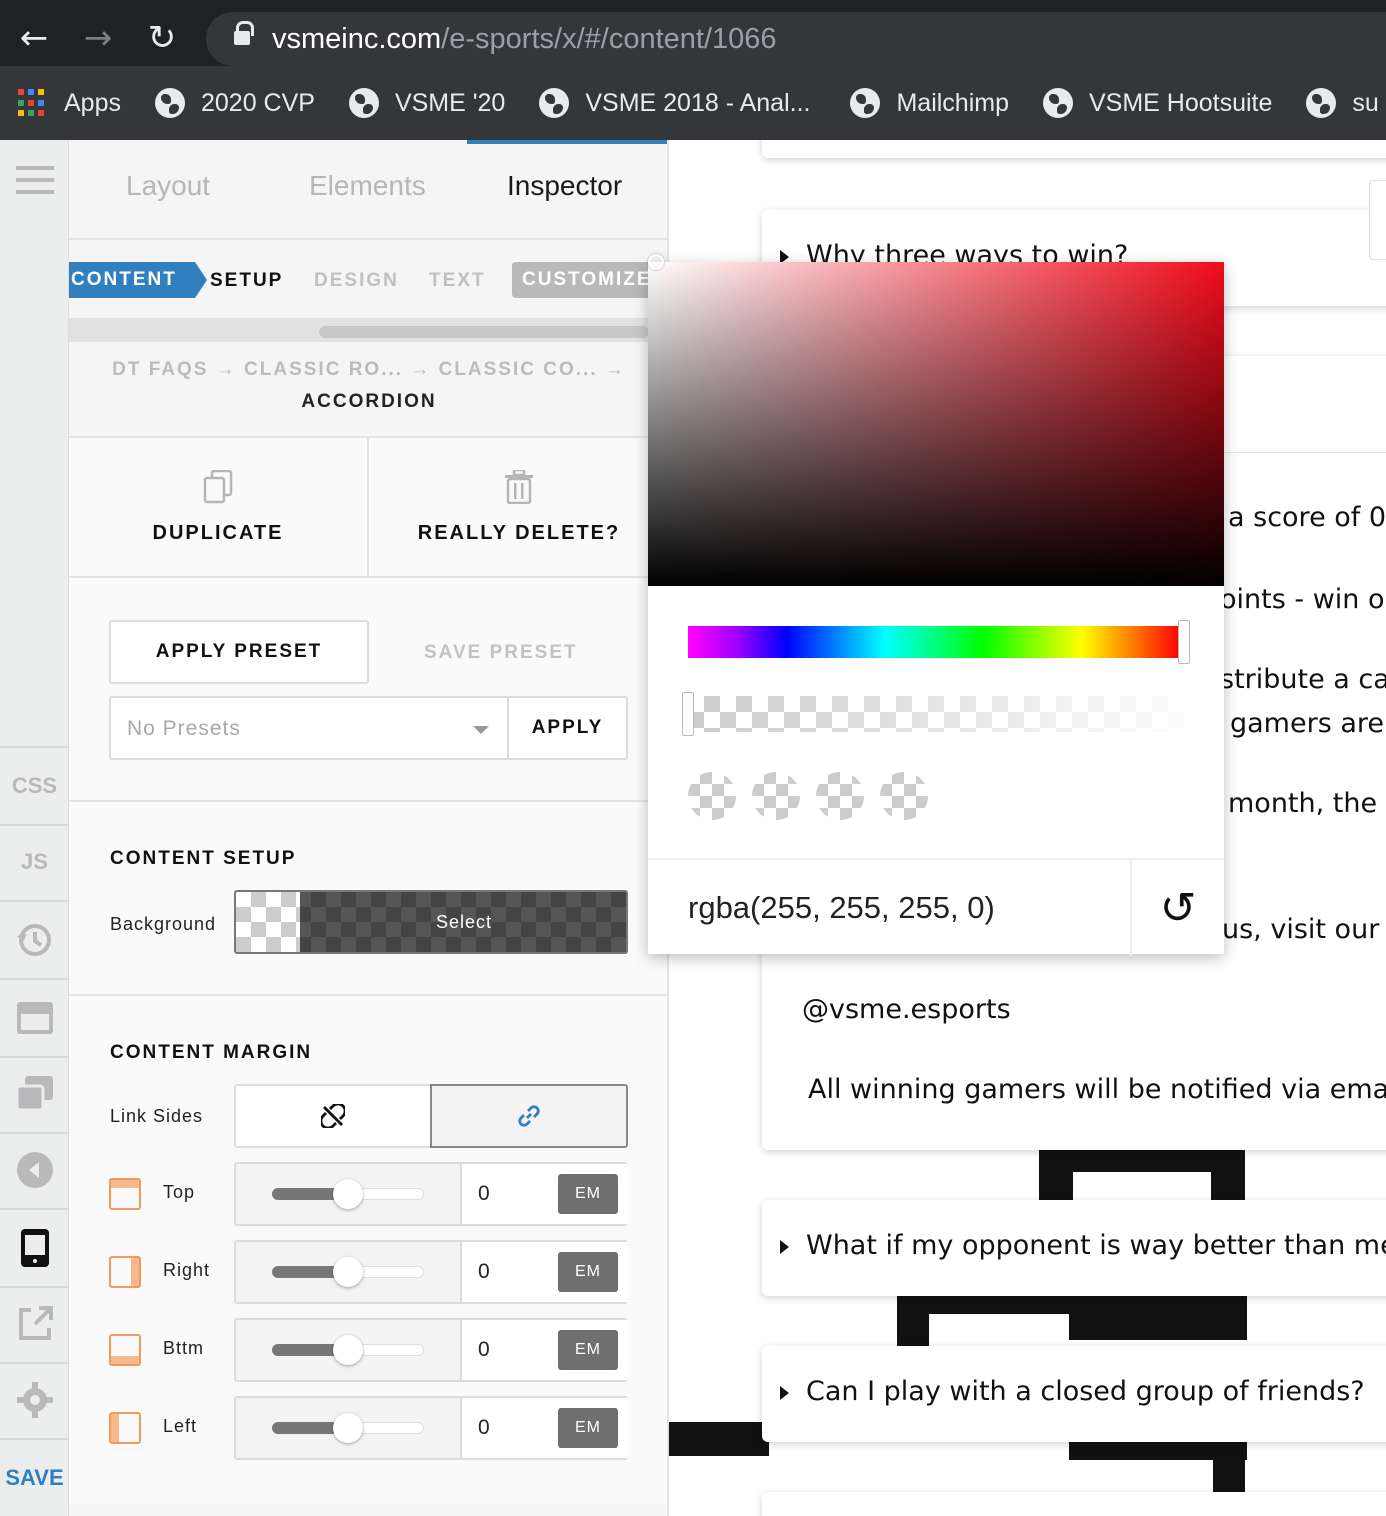 This screenshot has height=1516, width=1386. What do you see at coordinates (34, 786) in the screenshot?
I see `css-button: CSS` at bounding box center [34, 786].